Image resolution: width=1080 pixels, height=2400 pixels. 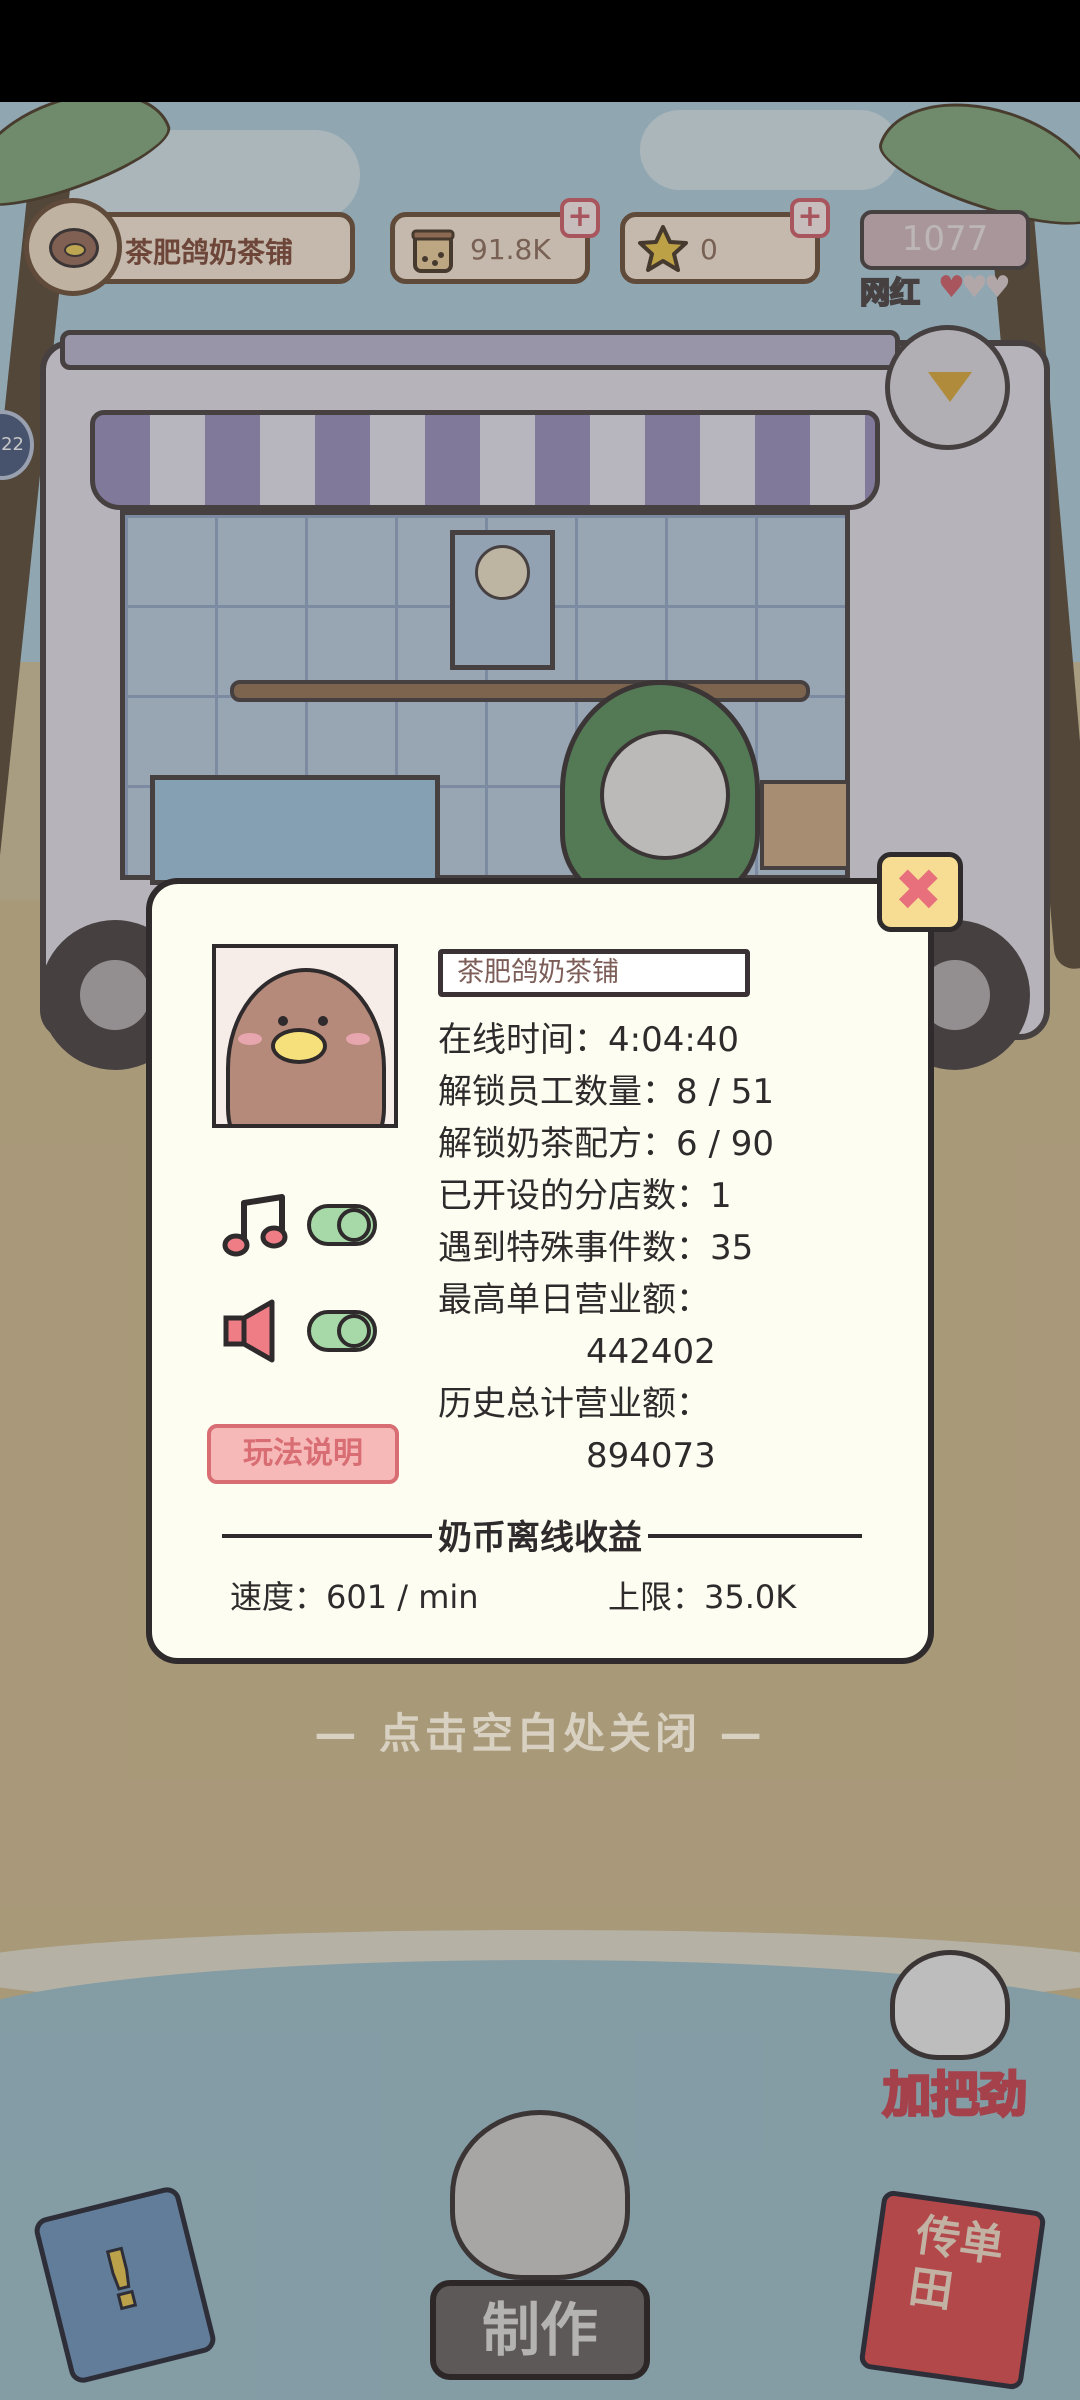 What do you see at coordinates (606, 1092) in the screenshot?
I see `staff-unlocked: 解锁员工数量：8 / 51` at bounding box center [606, 1092].